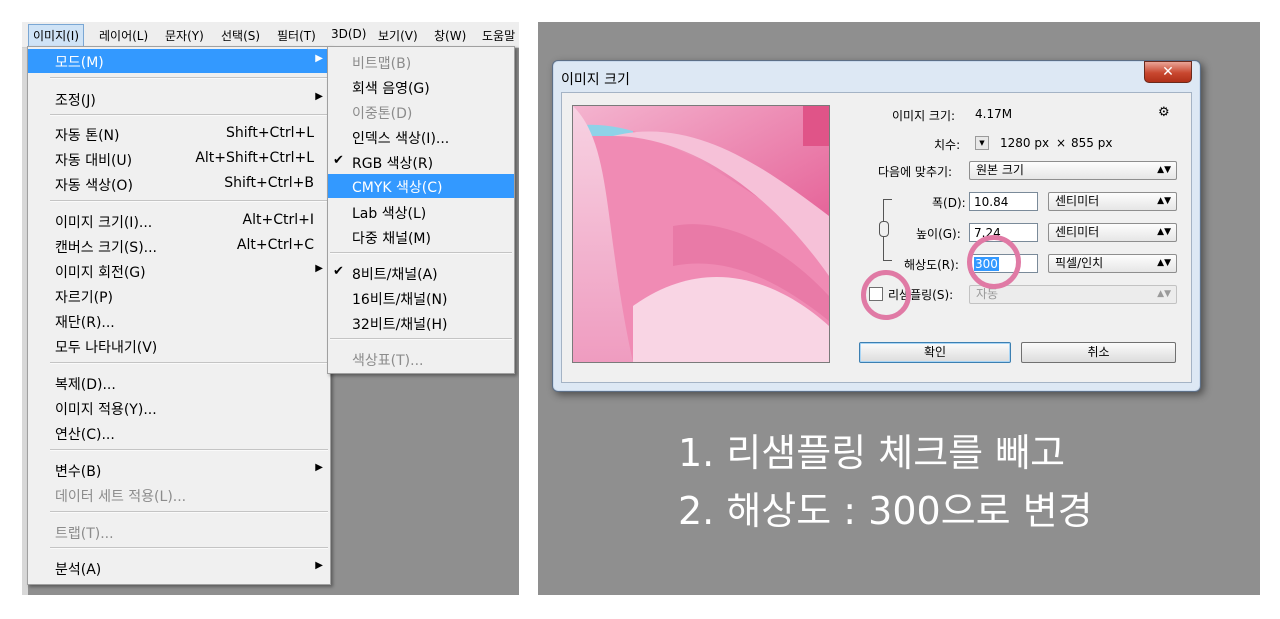  Describe the element at coordinates (84, 298) in the screenshot. I see `menu-item-label: 자르기(P)` at that location.